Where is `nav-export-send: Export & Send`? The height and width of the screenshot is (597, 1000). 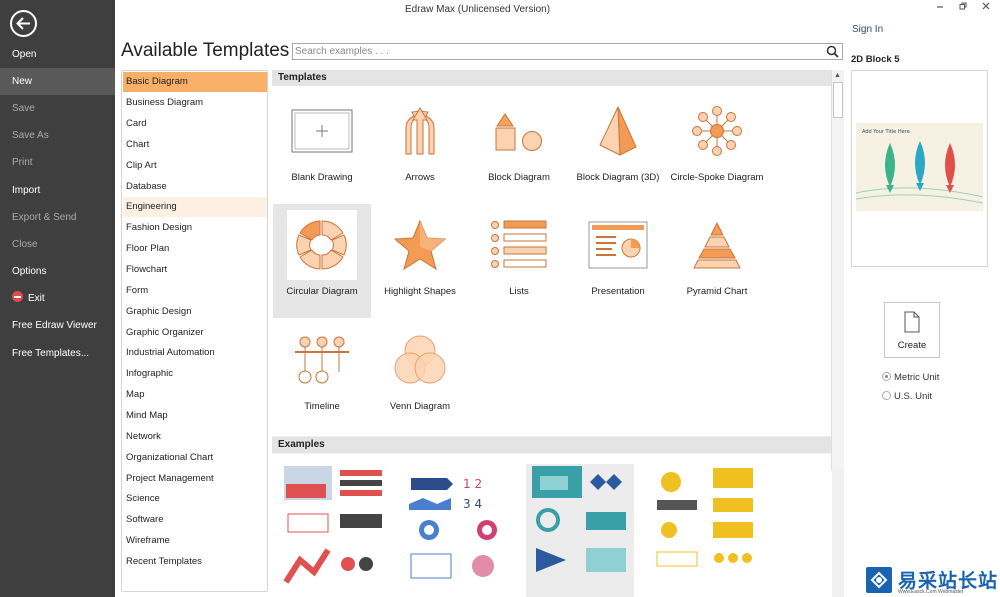
nav-export-send: Export & Send is located at coordinates (57, 217).